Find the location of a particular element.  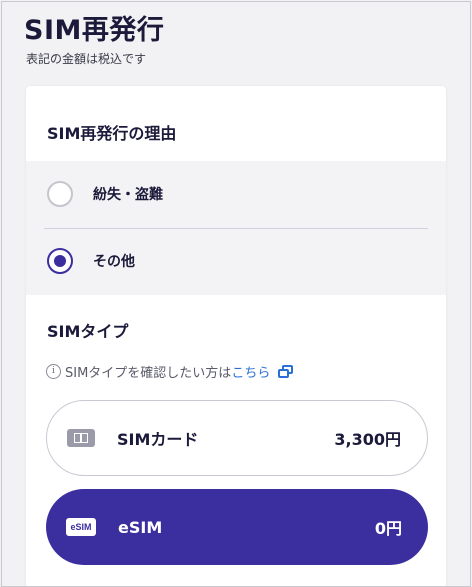

radio-checked-icon is located at coordinates (60, 261).